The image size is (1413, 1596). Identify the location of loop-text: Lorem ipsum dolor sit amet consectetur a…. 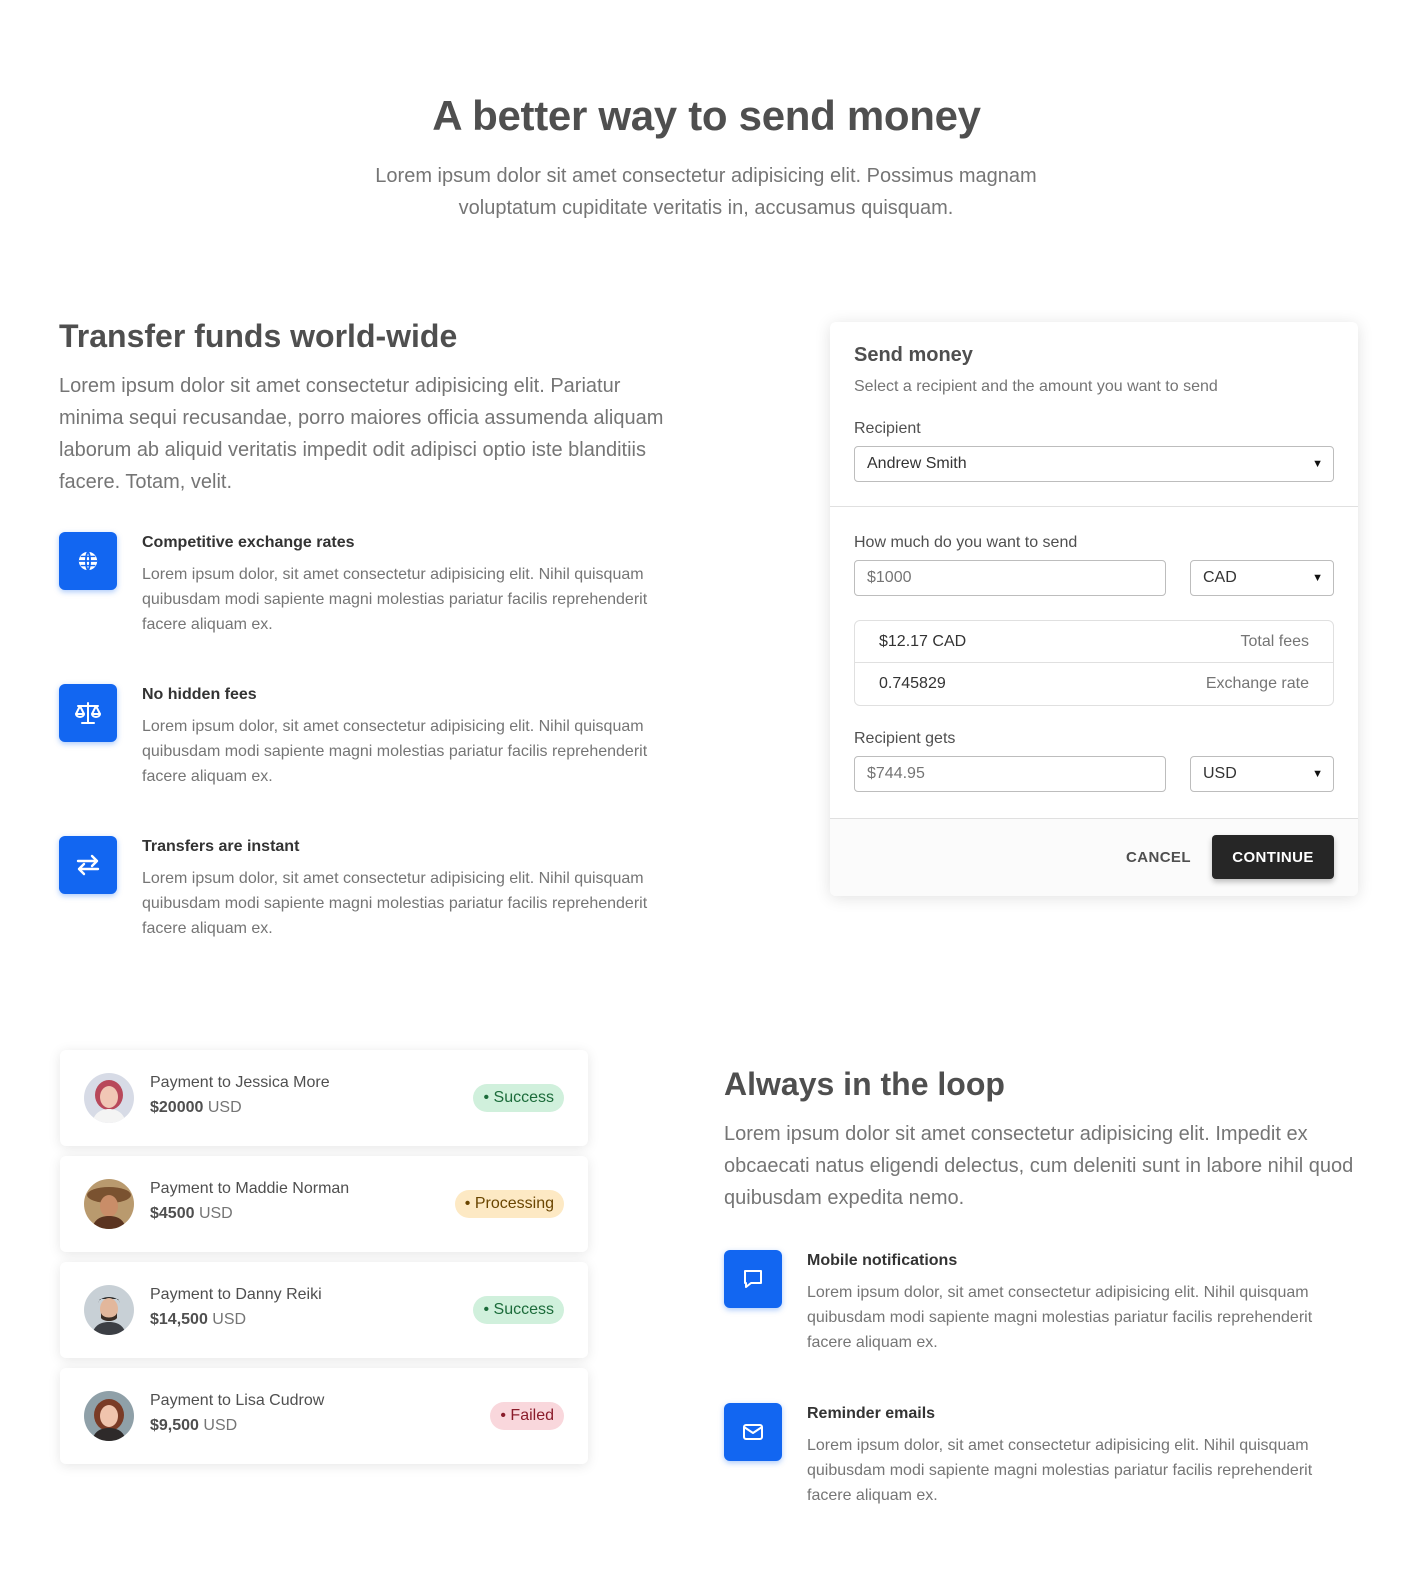
(1039, 1166).